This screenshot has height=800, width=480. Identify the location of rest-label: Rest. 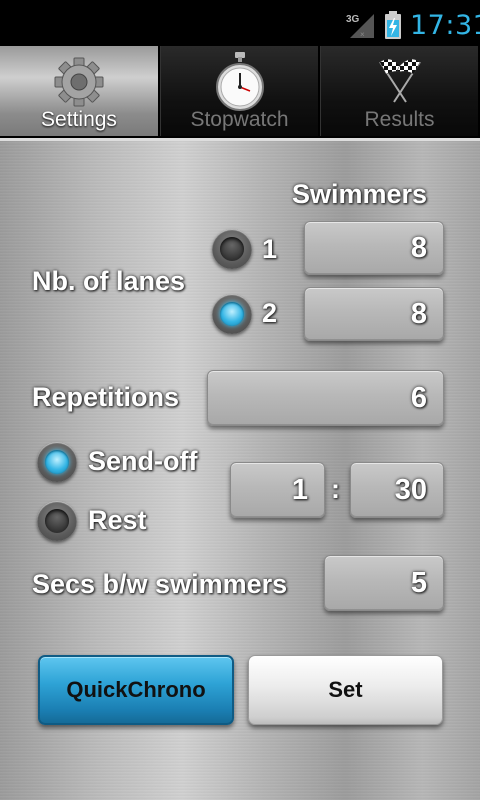
(117, 520).